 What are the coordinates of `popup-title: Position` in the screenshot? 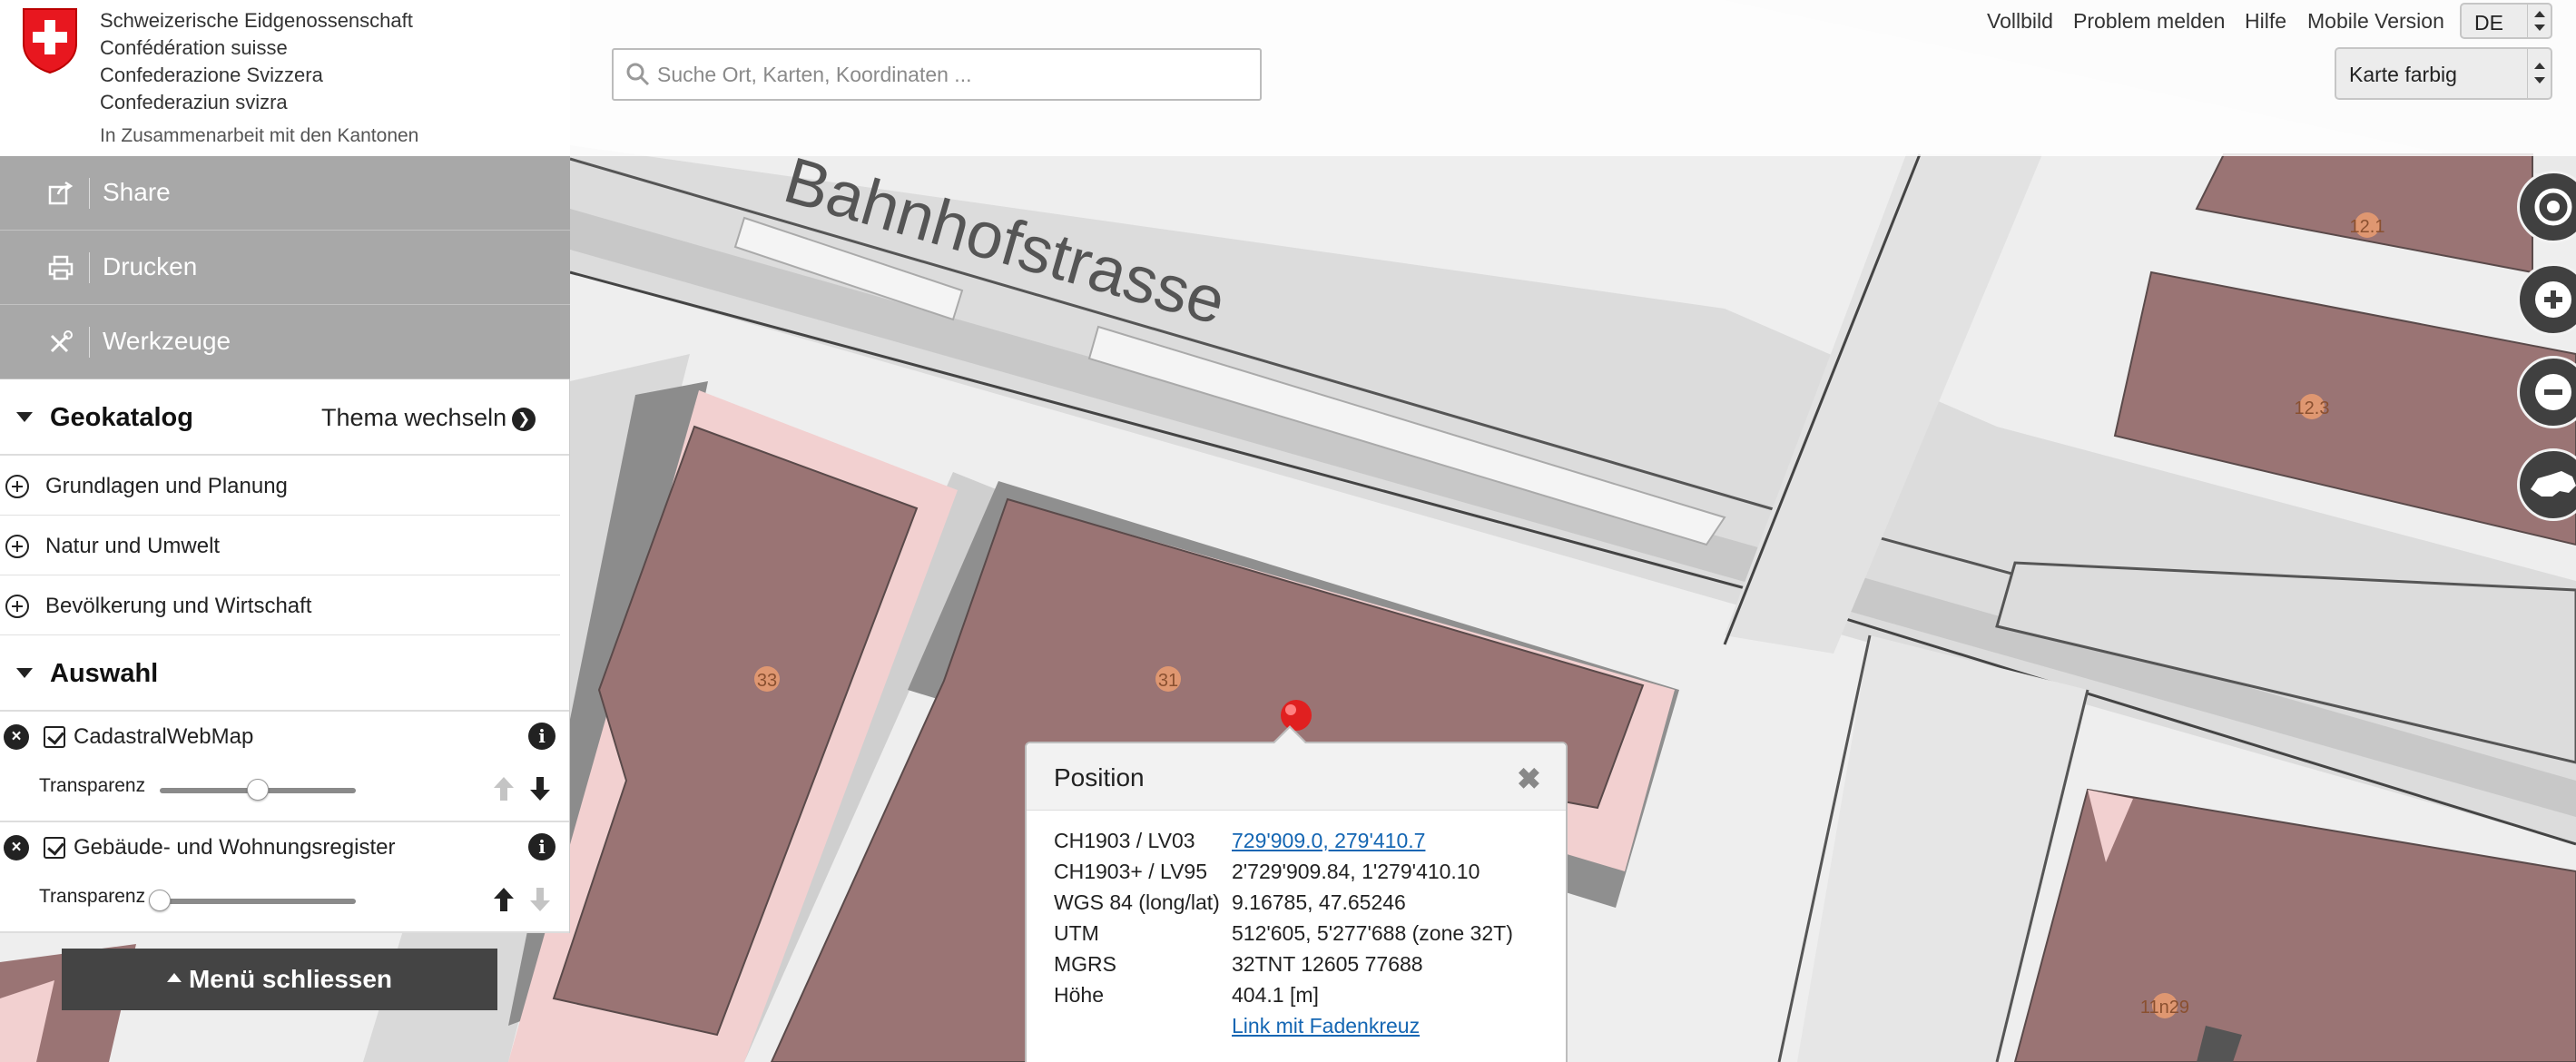 It's located at (1099, 777).